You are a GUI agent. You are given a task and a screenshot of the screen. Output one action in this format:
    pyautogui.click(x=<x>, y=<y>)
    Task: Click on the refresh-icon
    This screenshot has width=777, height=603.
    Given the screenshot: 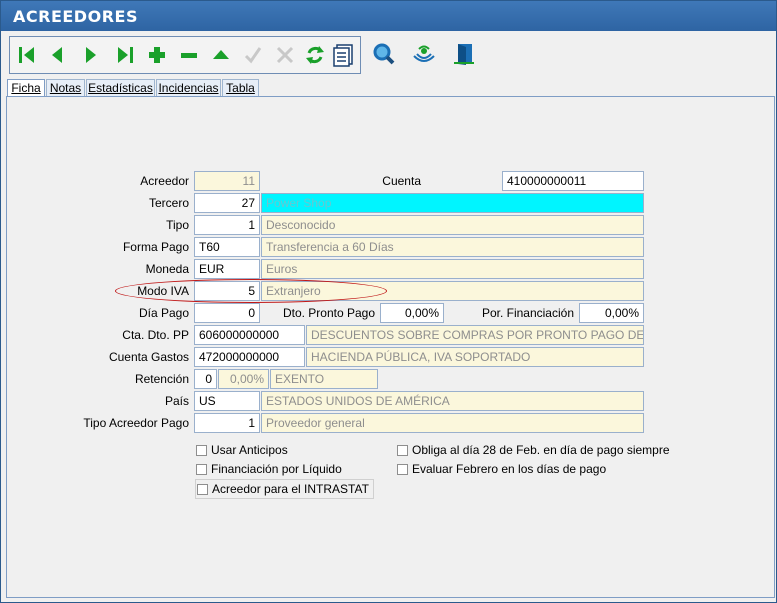 What is the action you would take?
    pyautogui.click(x=315, y=55)
    